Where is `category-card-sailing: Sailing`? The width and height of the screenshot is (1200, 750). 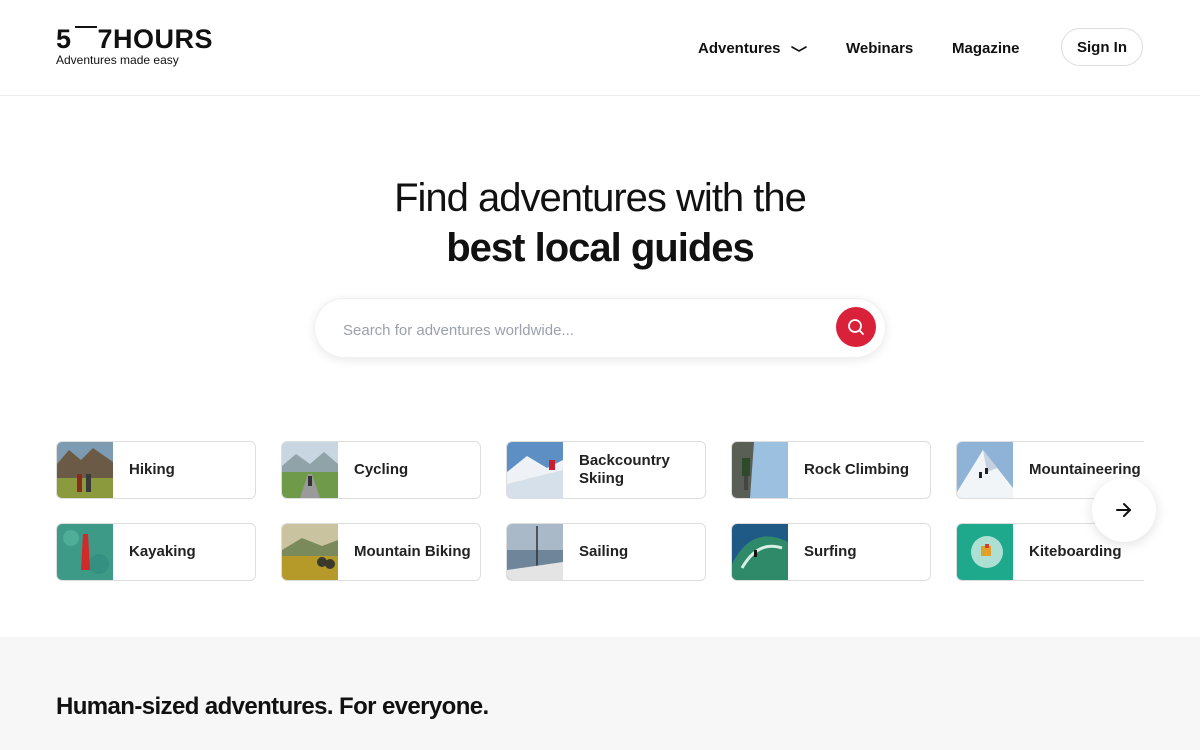
category-card-sailing: Sailing is located at coordinates (606, 552).